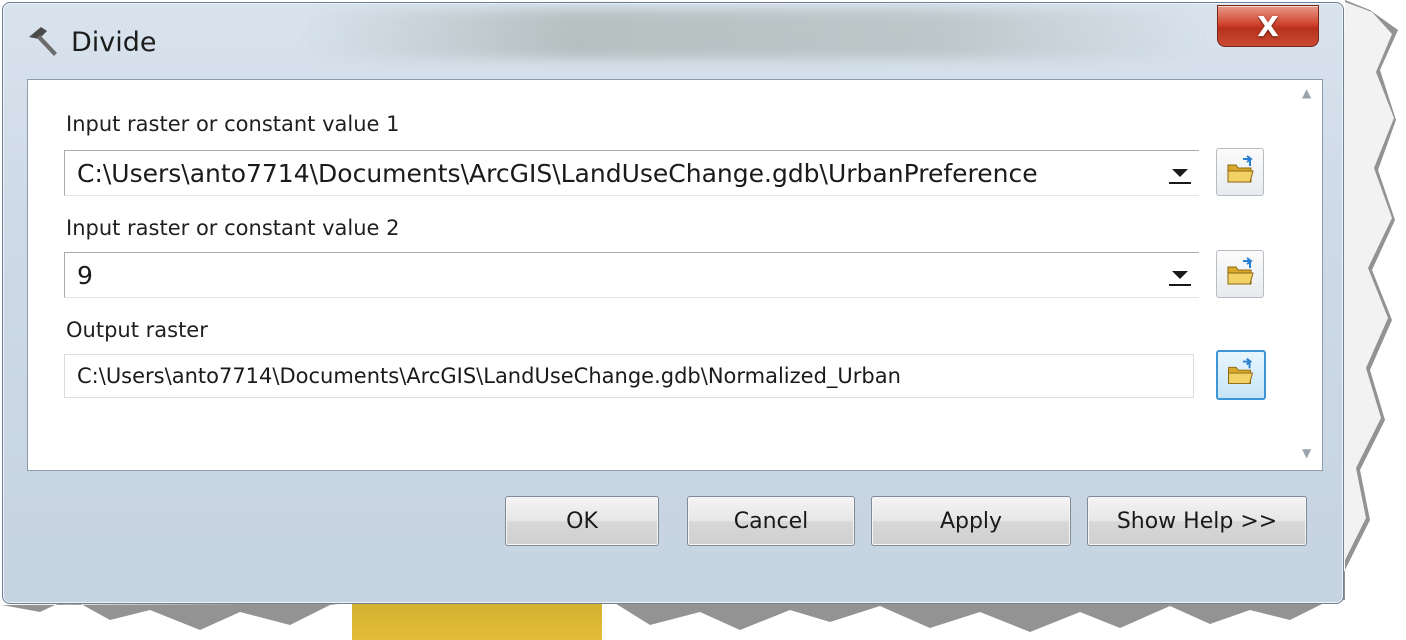  Describe the element at coordinates (1197, 521) in the screenshot. I see `show-help-button: Show Help >>` at that location.